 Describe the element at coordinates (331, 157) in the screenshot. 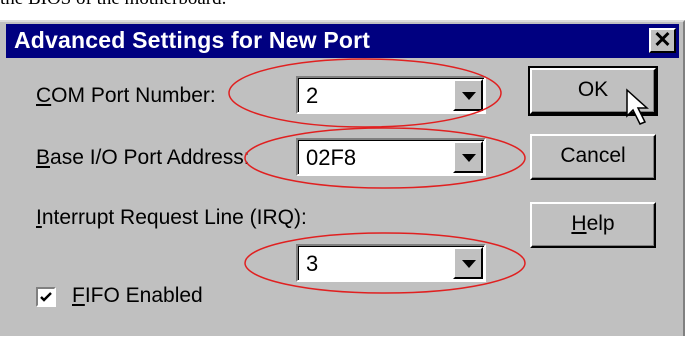

I see `base-io-value: 02F8` at that location.